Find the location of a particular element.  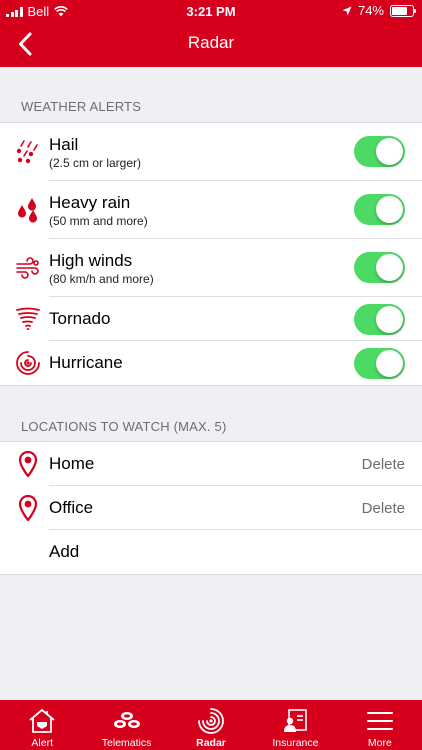

delete-home-button: Delete is located at coordinates (383, 464).